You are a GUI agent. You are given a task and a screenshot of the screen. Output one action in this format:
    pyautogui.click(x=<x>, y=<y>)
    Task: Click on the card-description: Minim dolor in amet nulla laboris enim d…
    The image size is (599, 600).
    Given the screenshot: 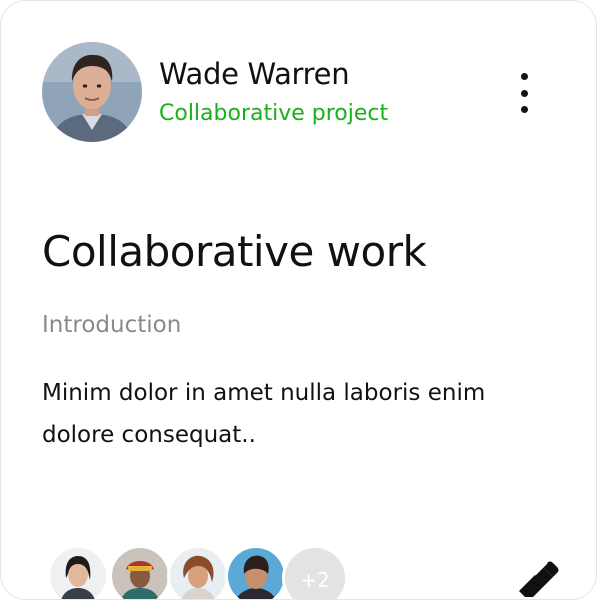 What is the action you would take?
    pyautogui.click(x=264, y=414)
    